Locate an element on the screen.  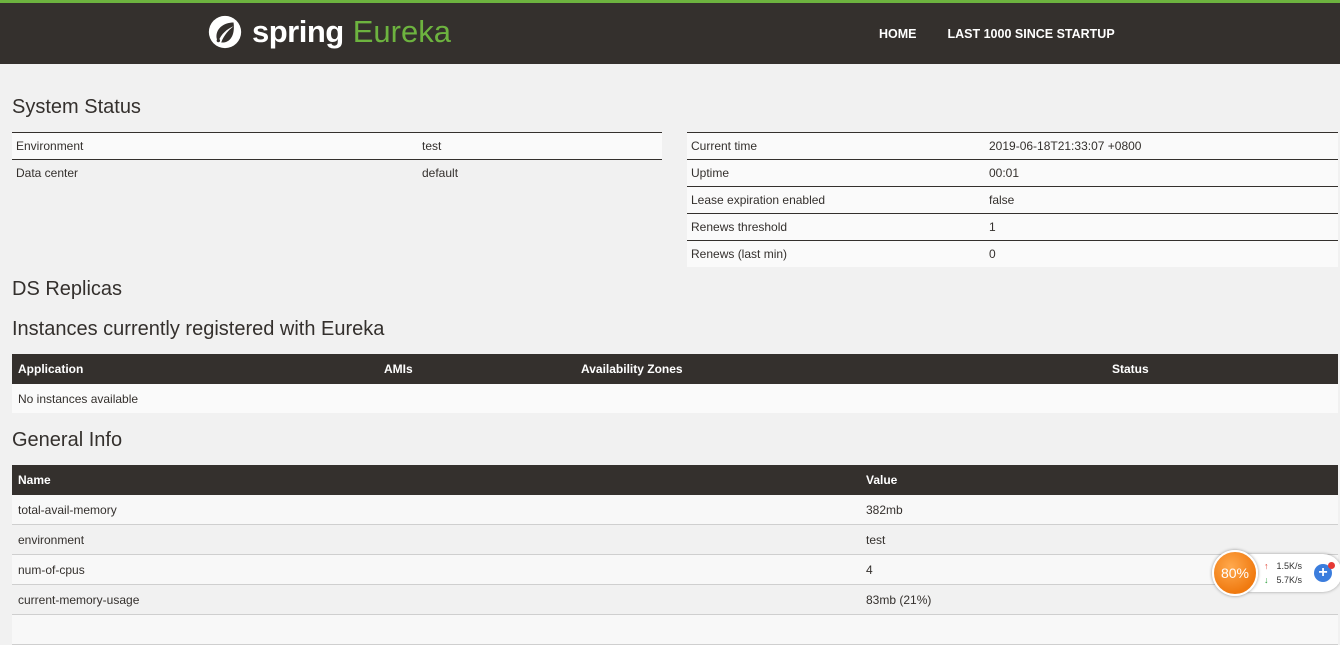
status-key: Lease expiration enabled is located at coordinates (836, 200).